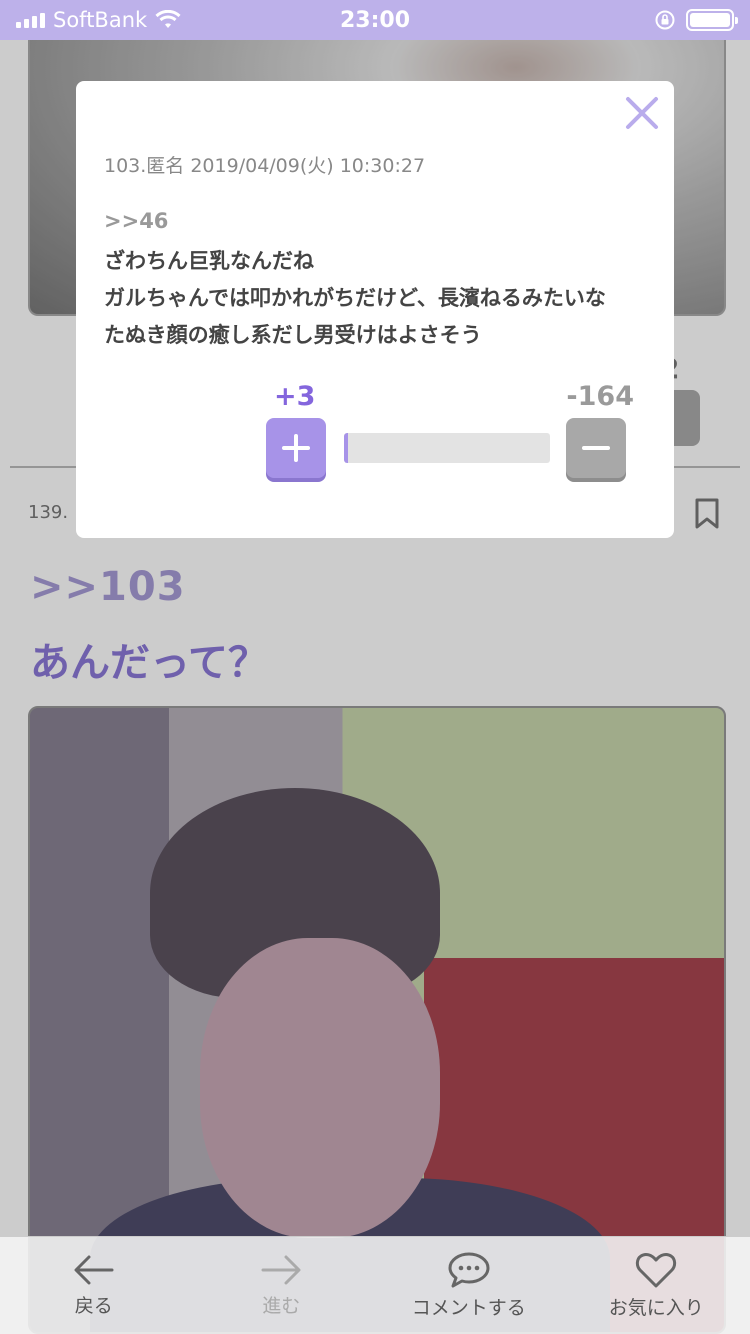 The image size is (750, 1334). Describe the element at coordinates (468, 1308) in the screenshot. I see `comment-label: コメントする` at that location.